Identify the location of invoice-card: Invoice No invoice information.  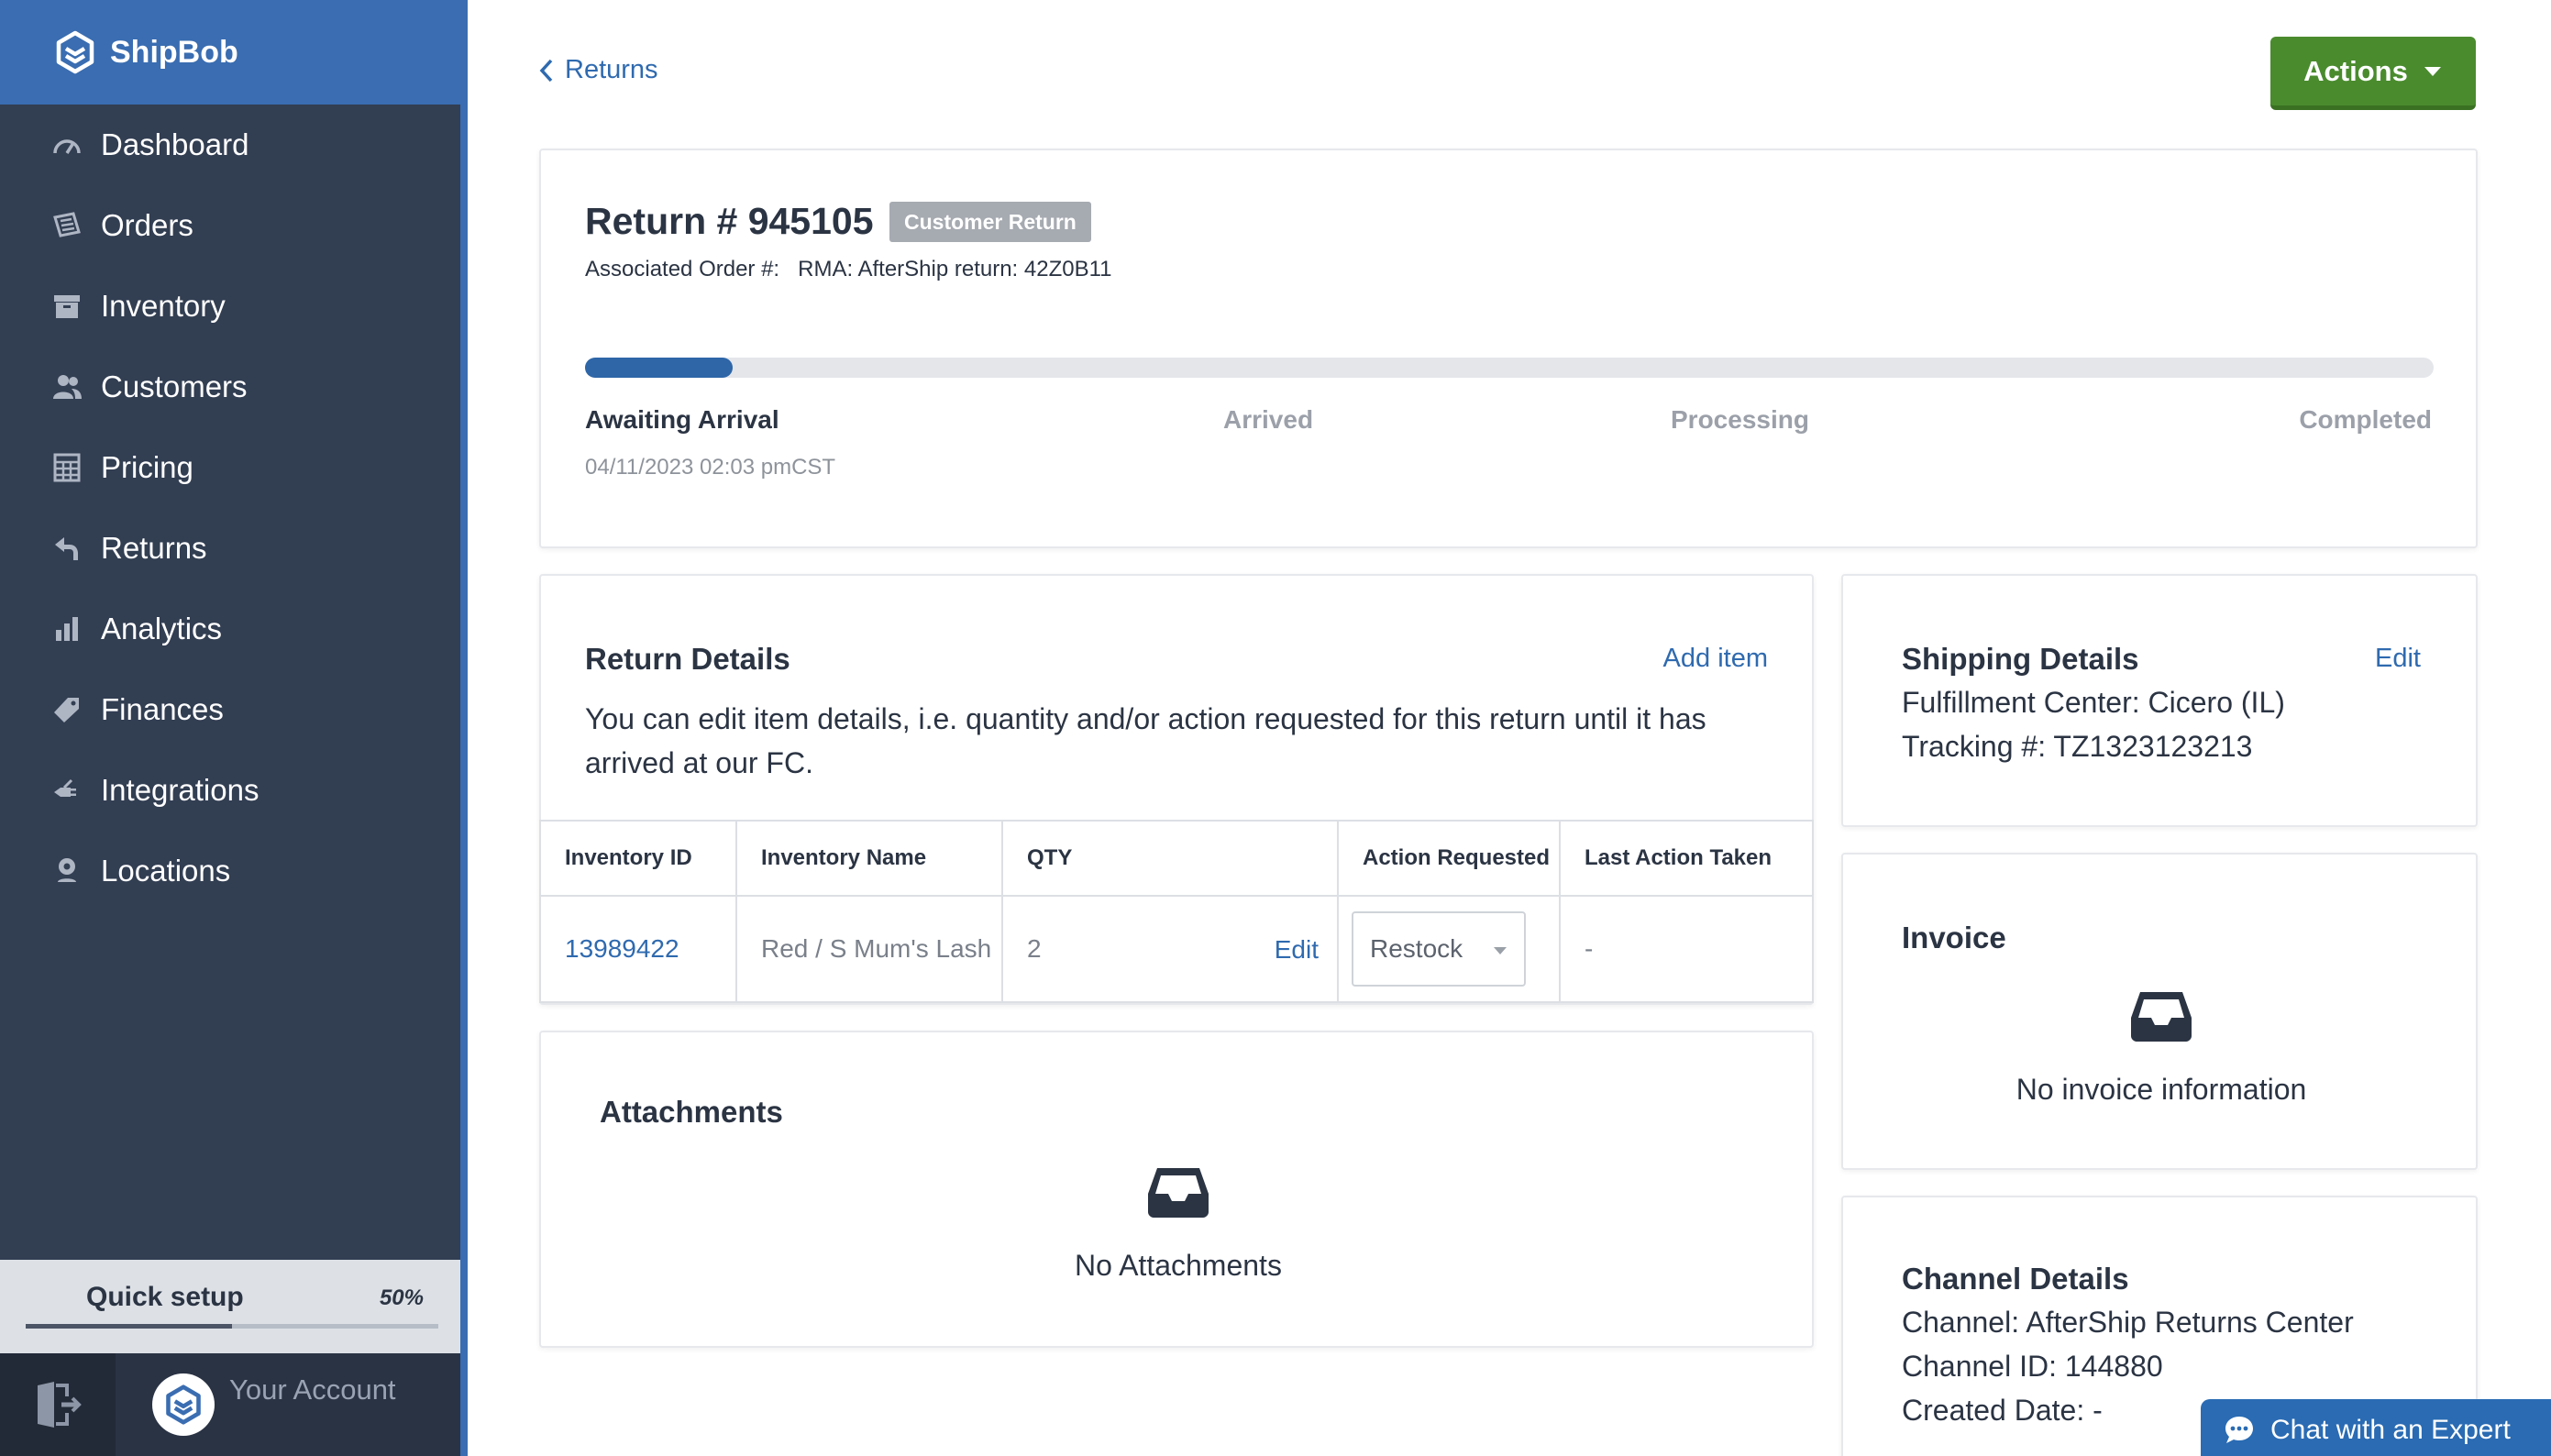
(2159, 1011).